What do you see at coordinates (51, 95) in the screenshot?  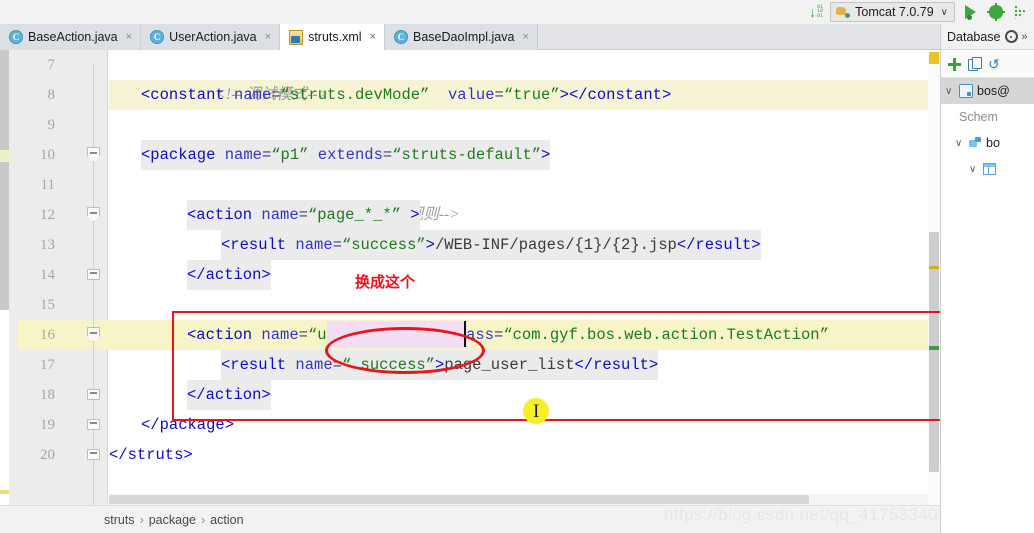 I see `line-number: 8` at bounding box center [51, 95].